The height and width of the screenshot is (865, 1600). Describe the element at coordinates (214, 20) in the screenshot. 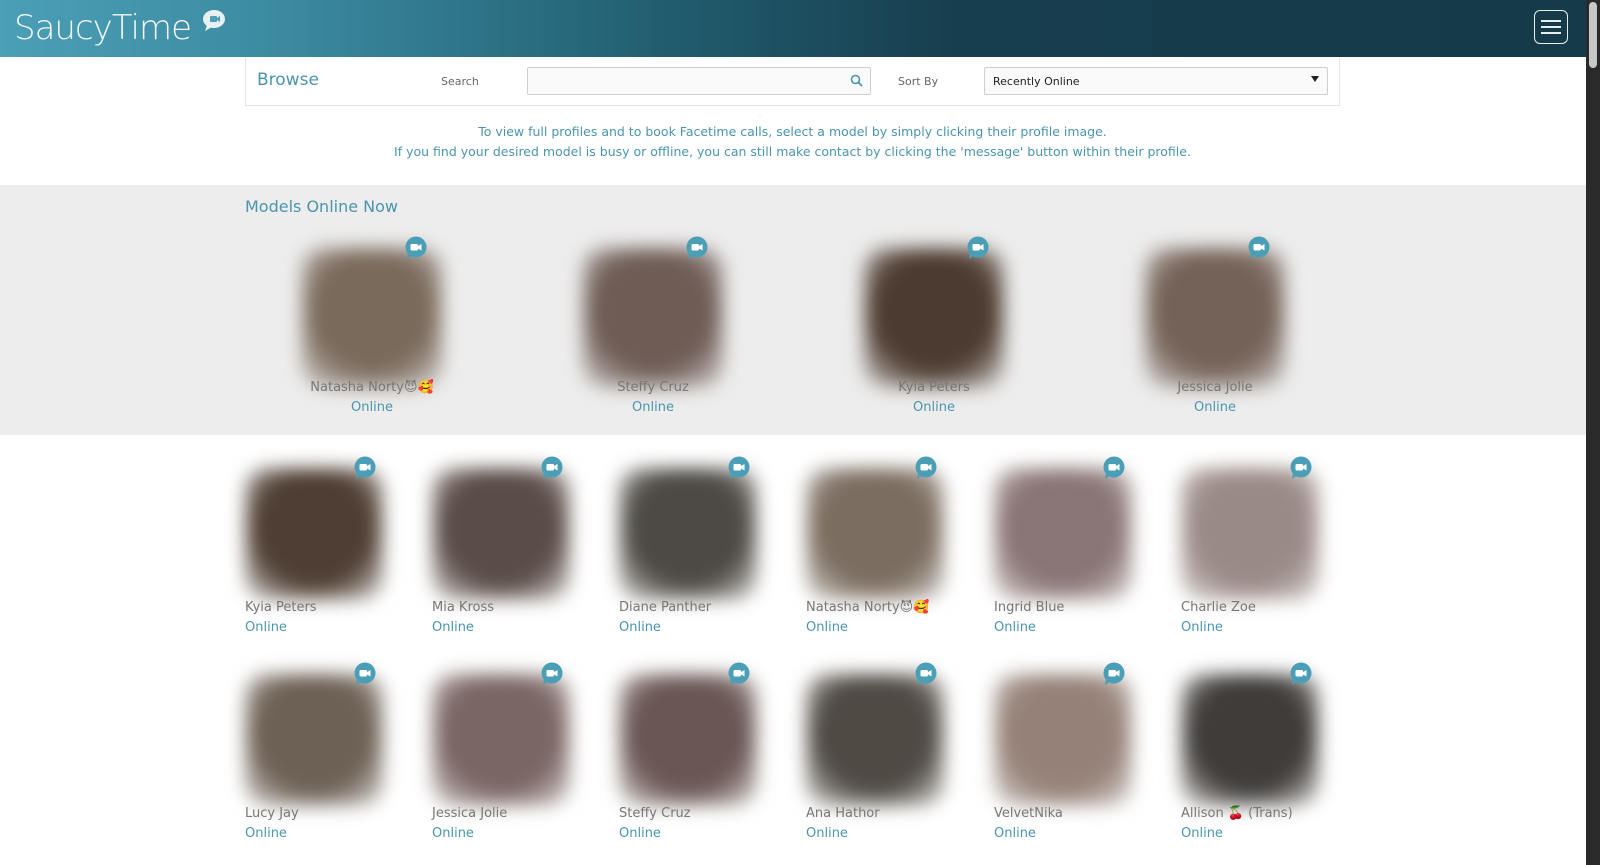

I see `chat-bubble-icon` at that location.